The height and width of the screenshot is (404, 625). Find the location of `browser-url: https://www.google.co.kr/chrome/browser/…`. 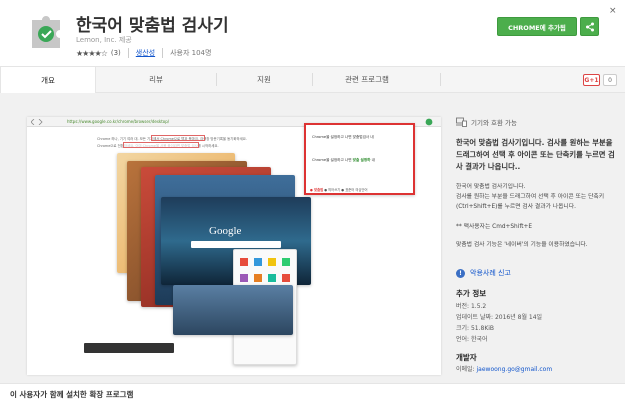

browser-url: https://www.google.co.kr/chrome/browser/… is located at coordinates (118, 121).